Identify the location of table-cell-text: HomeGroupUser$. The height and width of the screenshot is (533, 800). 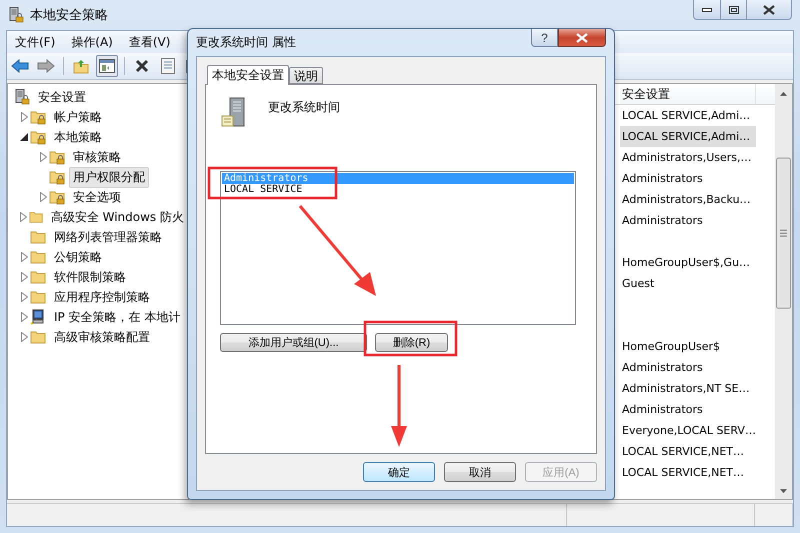
(671, 347).